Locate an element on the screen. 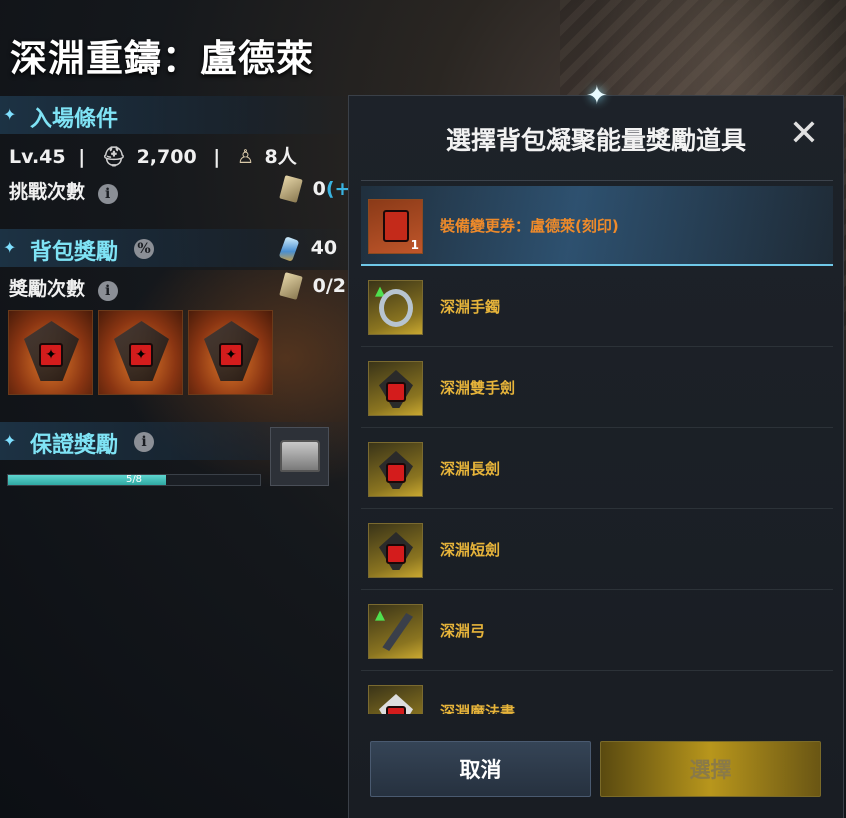 This screenshot has width=846, height=818. divider is located at coordinates (597, 180).